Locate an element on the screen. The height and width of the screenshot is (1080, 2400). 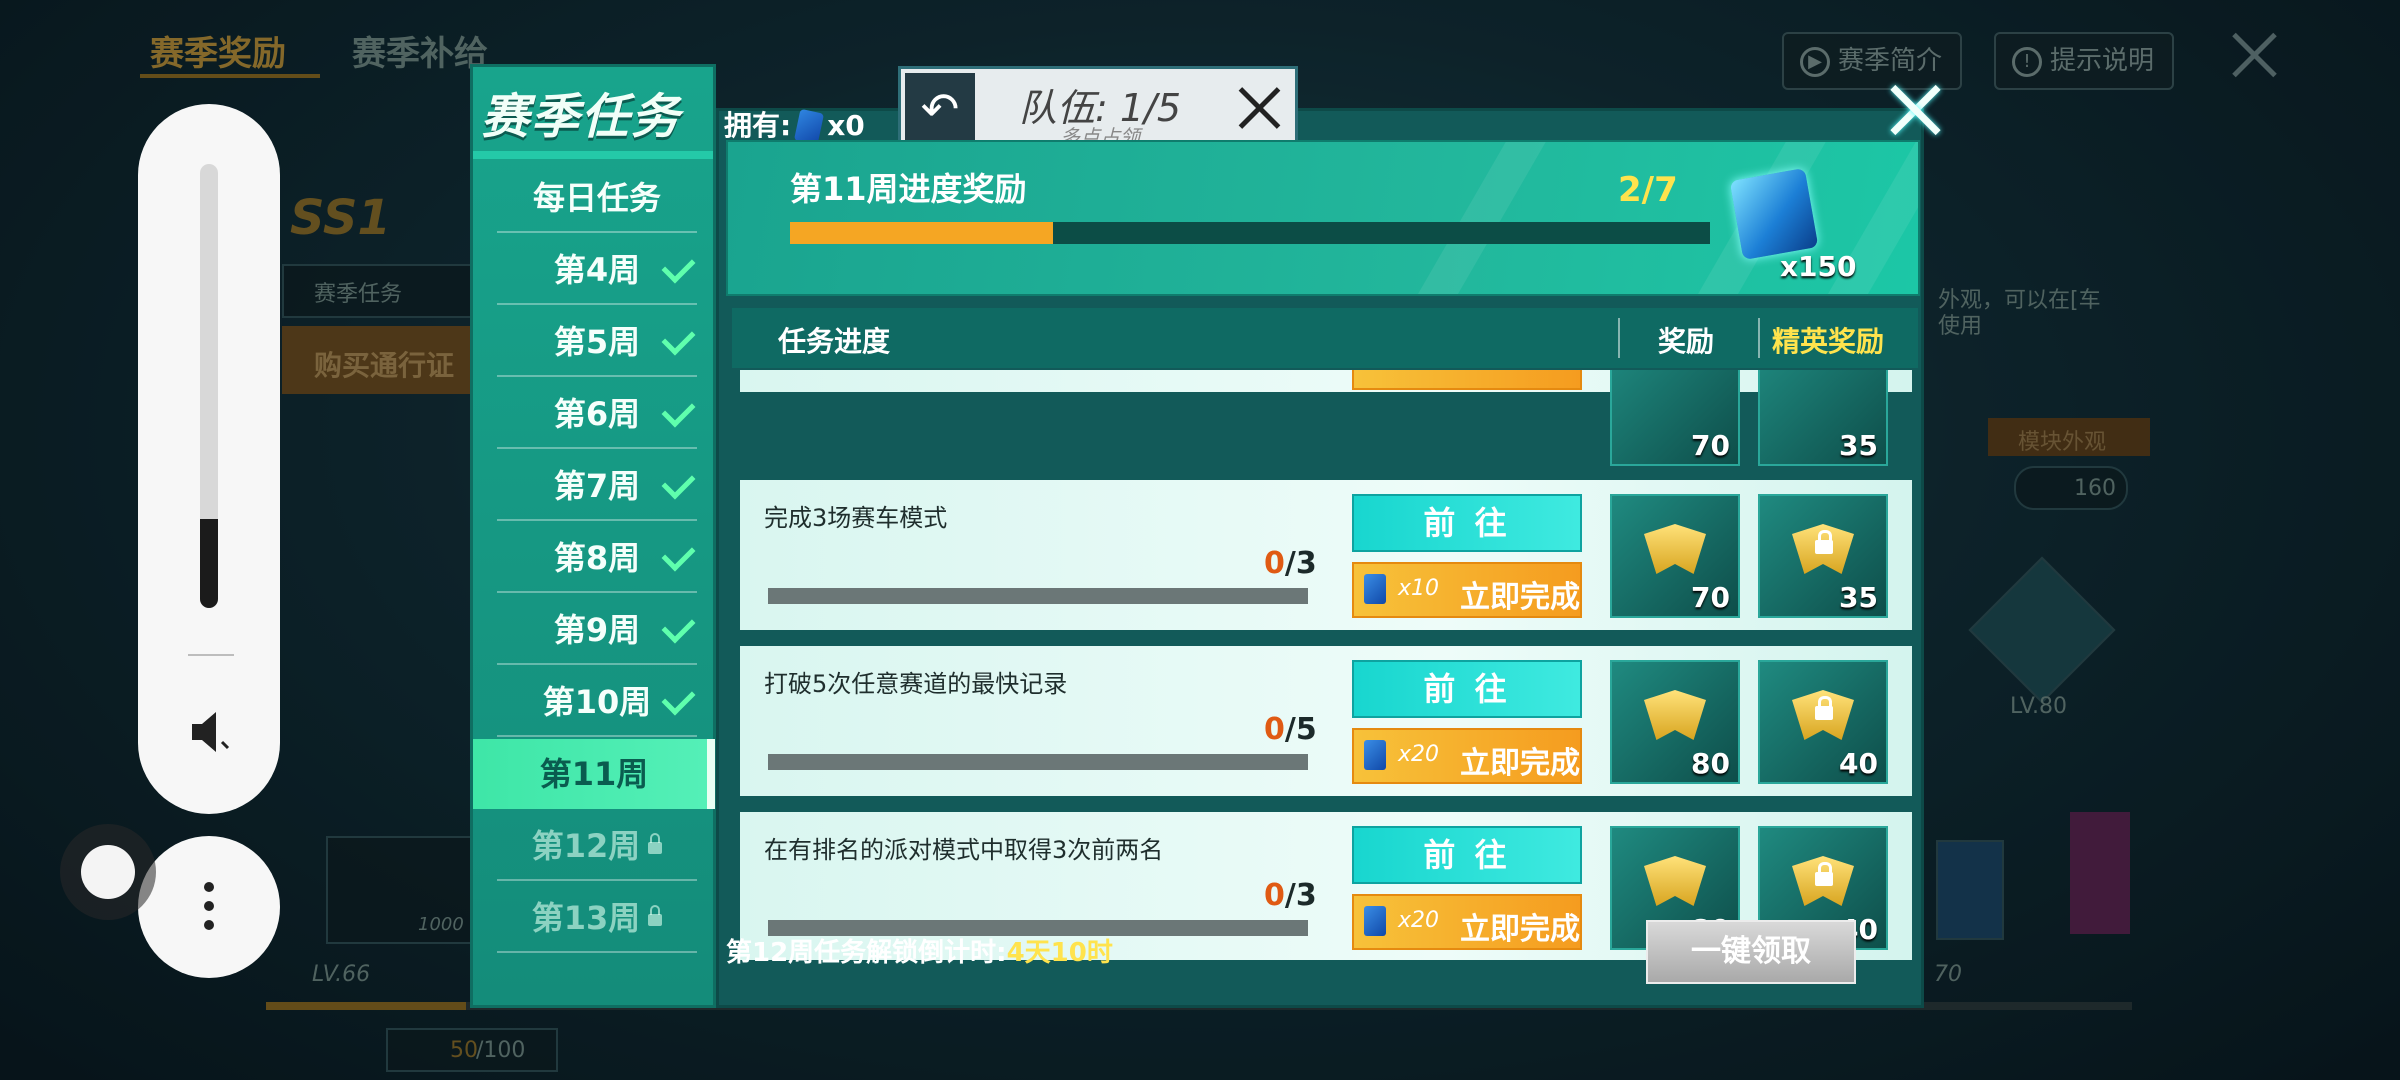
sidebar-item-label: 第10周 is located at coordinates (597, 702).